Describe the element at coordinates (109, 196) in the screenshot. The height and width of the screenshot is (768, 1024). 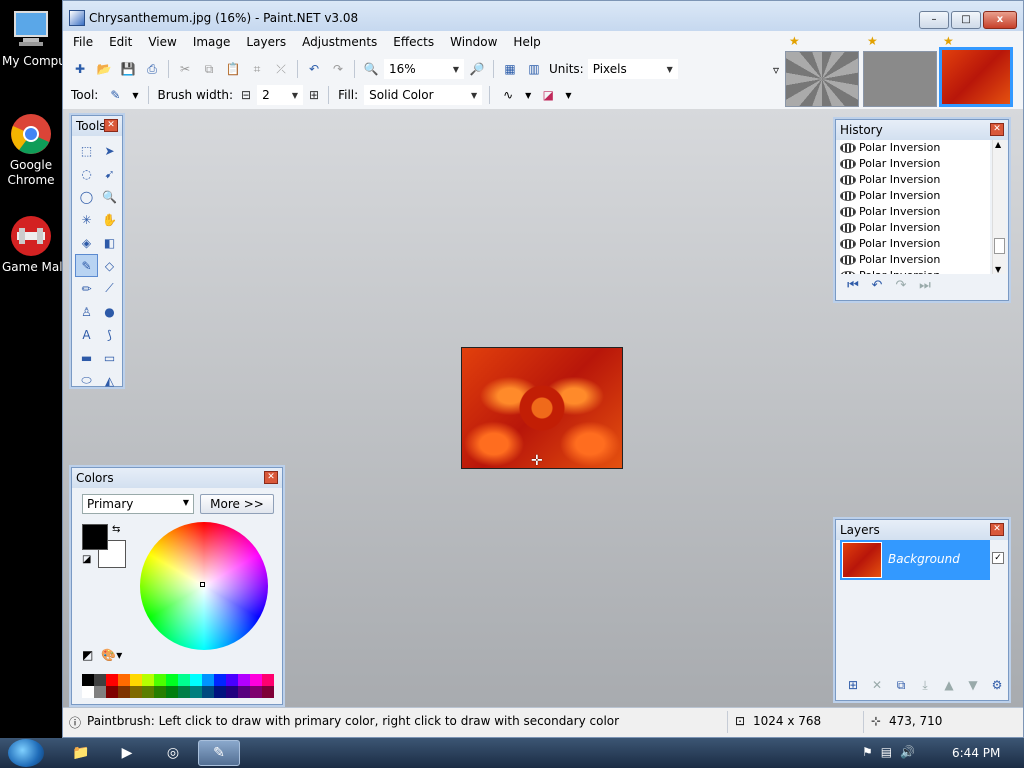
I see `zoom-icon: 🔍` at that location.